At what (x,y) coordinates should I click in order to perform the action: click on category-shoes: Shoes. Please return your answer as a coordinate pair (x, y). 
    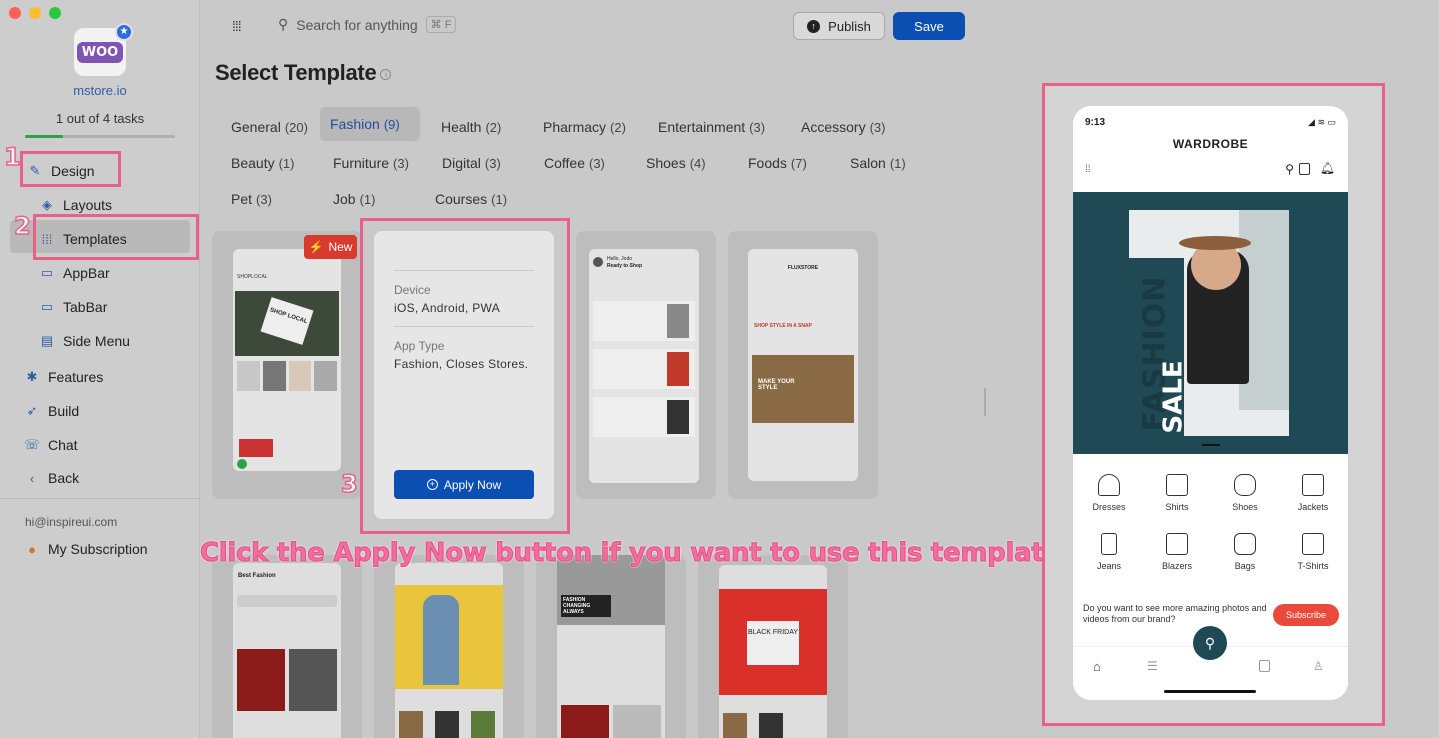
    Looking at the image, I should click on (1245, 493).